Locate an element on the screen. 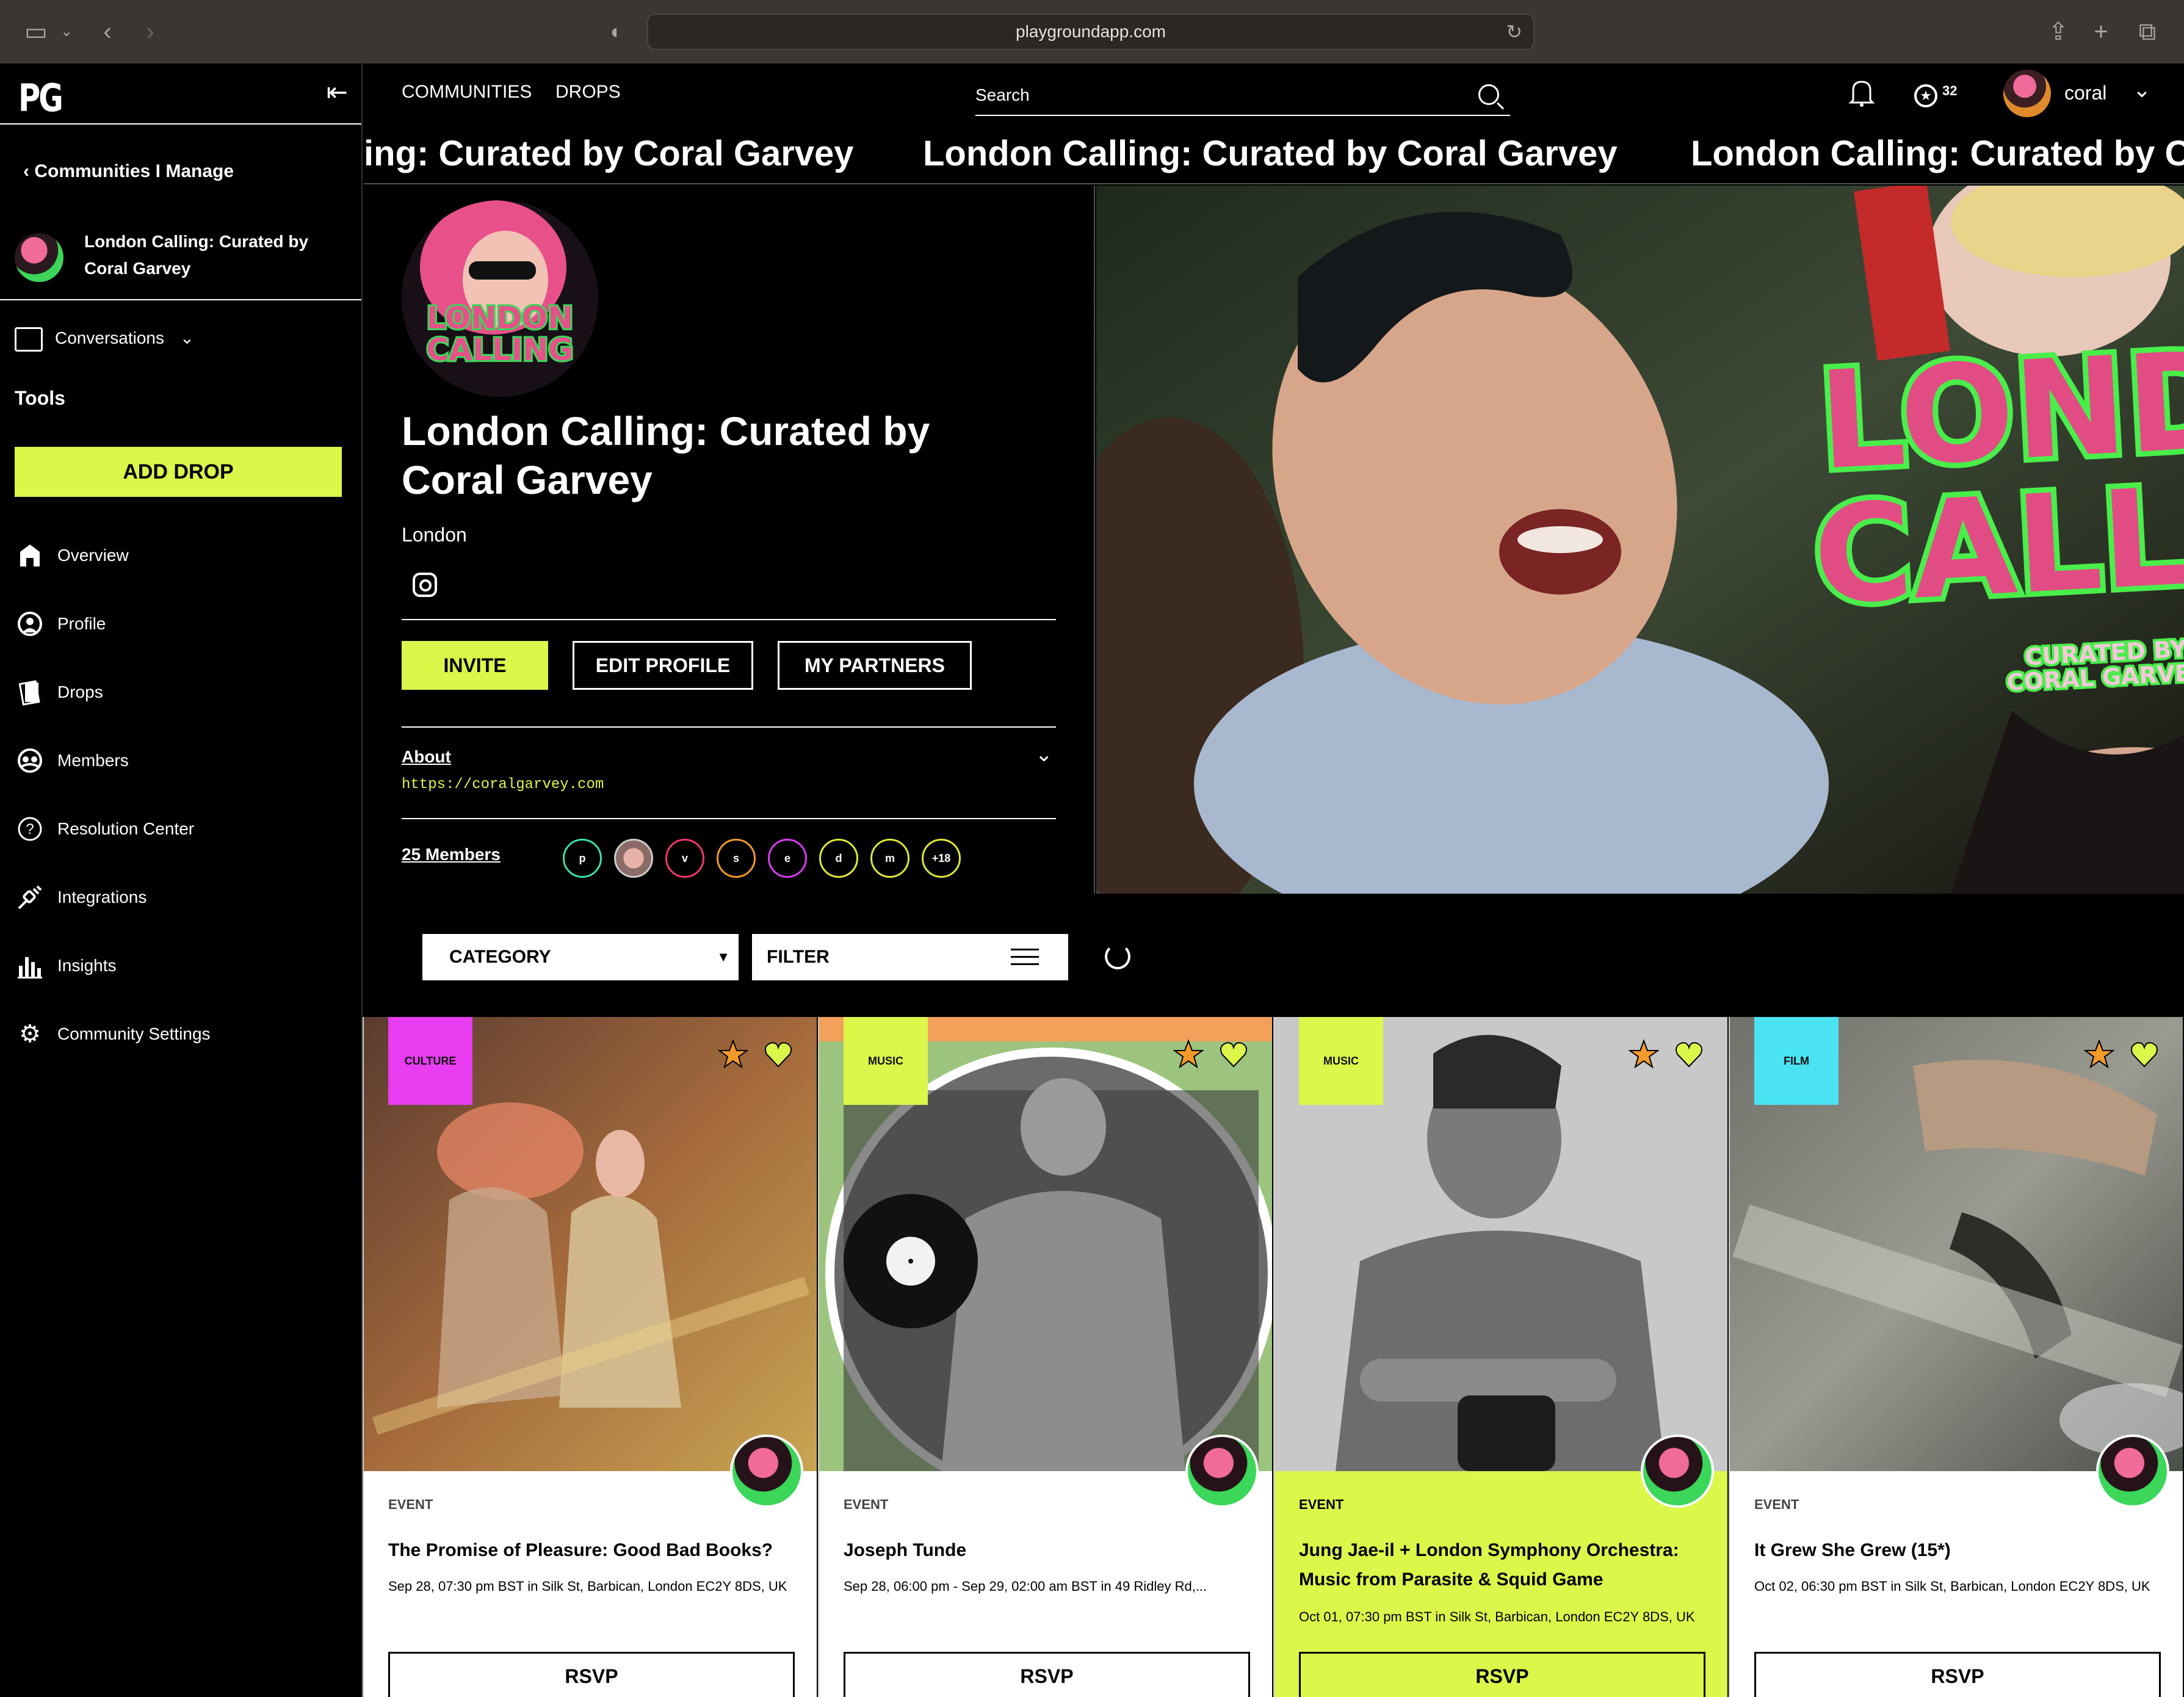  my-partners-button: MY PARTNERS is located at coordinates (875, 665).